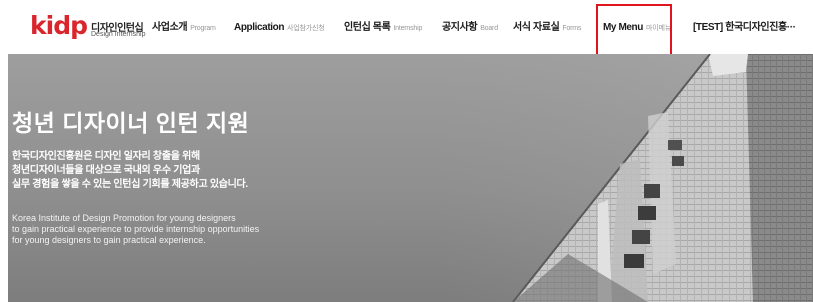  I want to click on logo-mark: kidp, so click(59, 25).